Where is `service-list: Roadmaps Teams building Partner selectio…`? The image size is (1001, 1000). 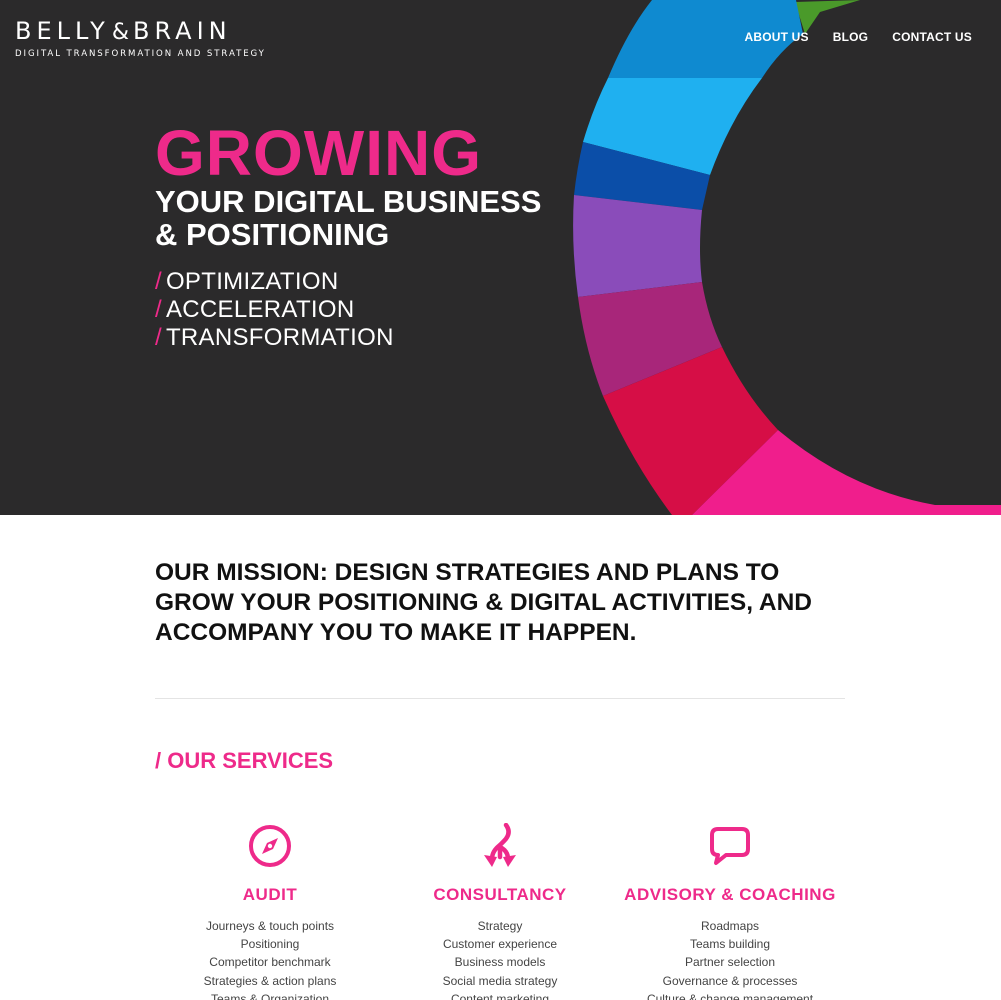 service-list: Roadmaps Teams building Partner selectio… is located at coordinates (730, 958).